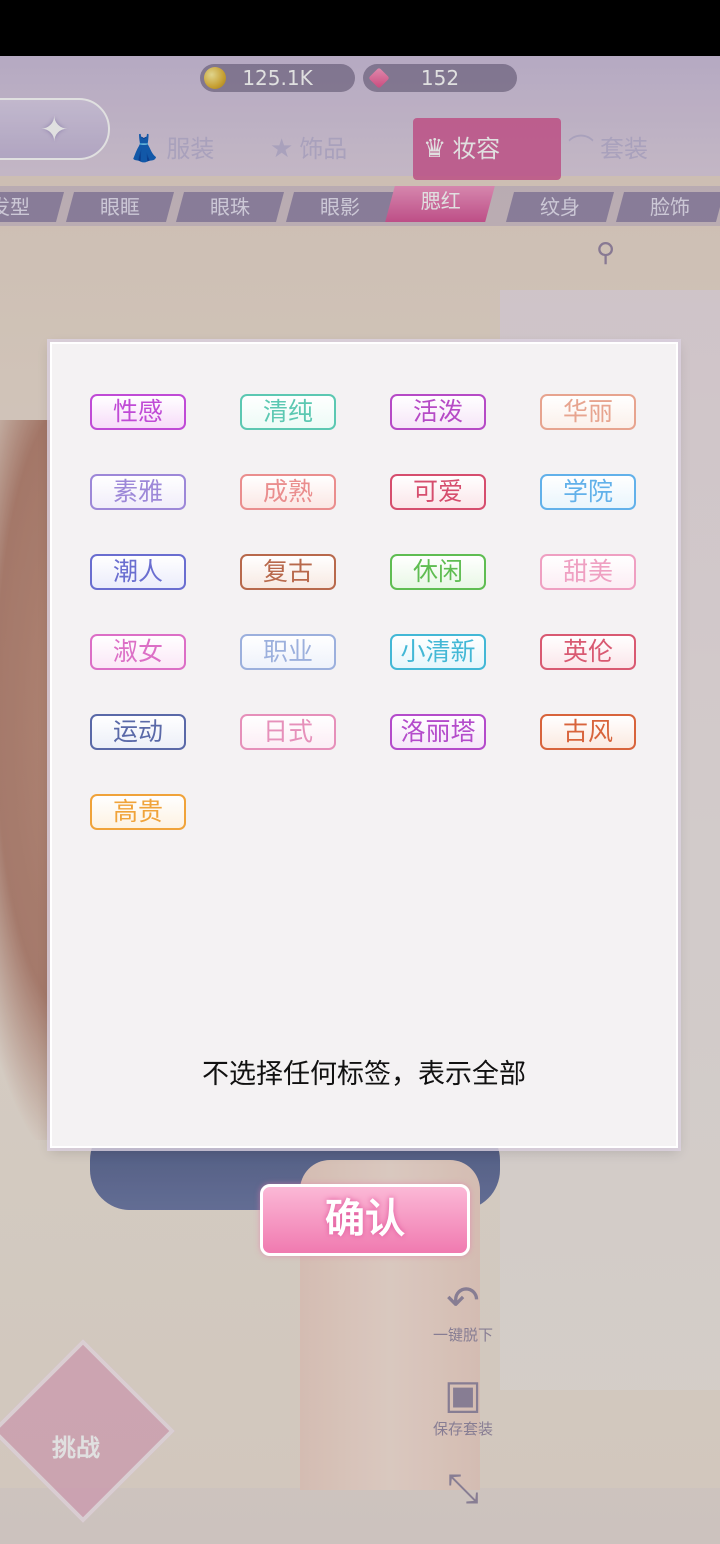 The image size is (720, 1544). Describe the element at coordinates (288, 732) in the screenshot. I see `style-tag: 日式` at that location.